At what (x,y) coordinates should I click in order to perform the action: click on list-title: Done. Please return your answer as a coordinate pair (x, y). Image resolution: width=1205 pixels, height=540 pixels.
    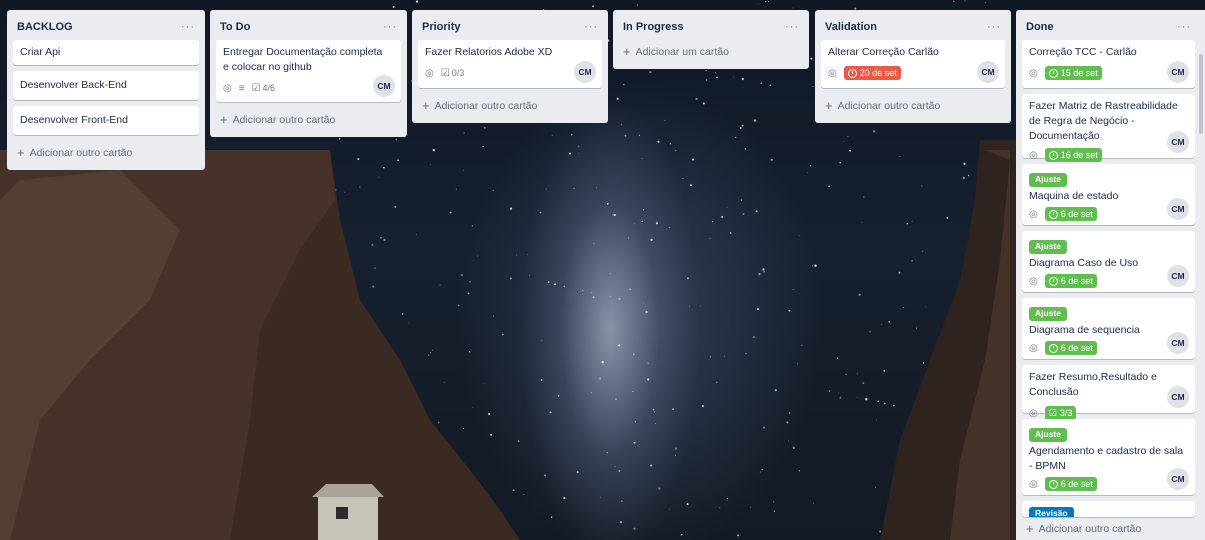
    Looking at the image, I should click on (1040, 27).